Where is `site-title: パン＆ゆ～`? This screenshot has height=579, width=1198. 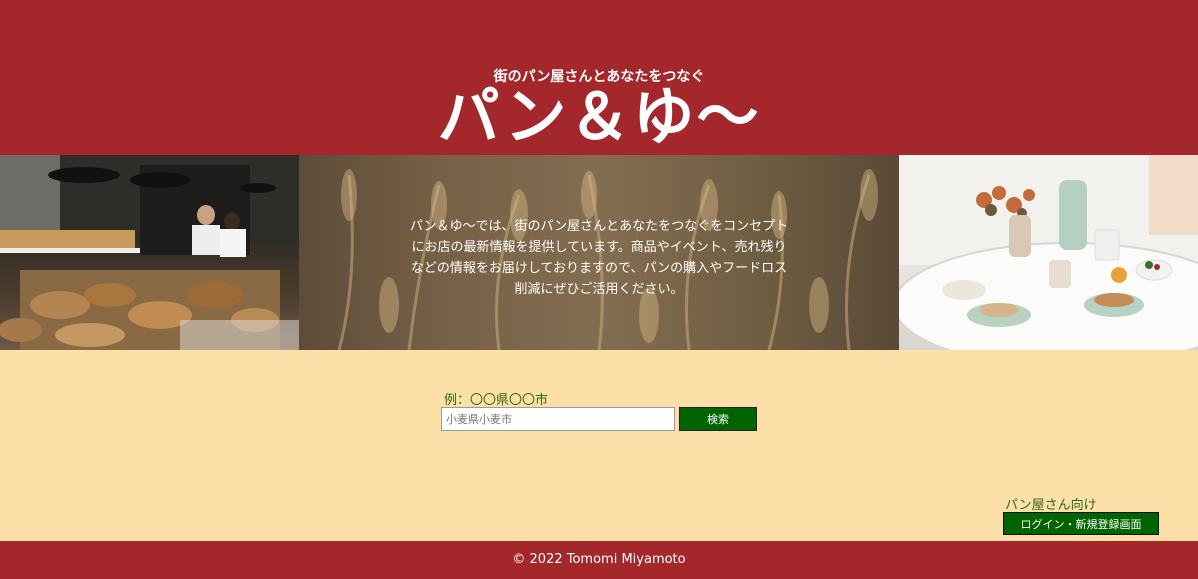 site-title: パン＆ゆ～ is located at coordinates (599, 116).